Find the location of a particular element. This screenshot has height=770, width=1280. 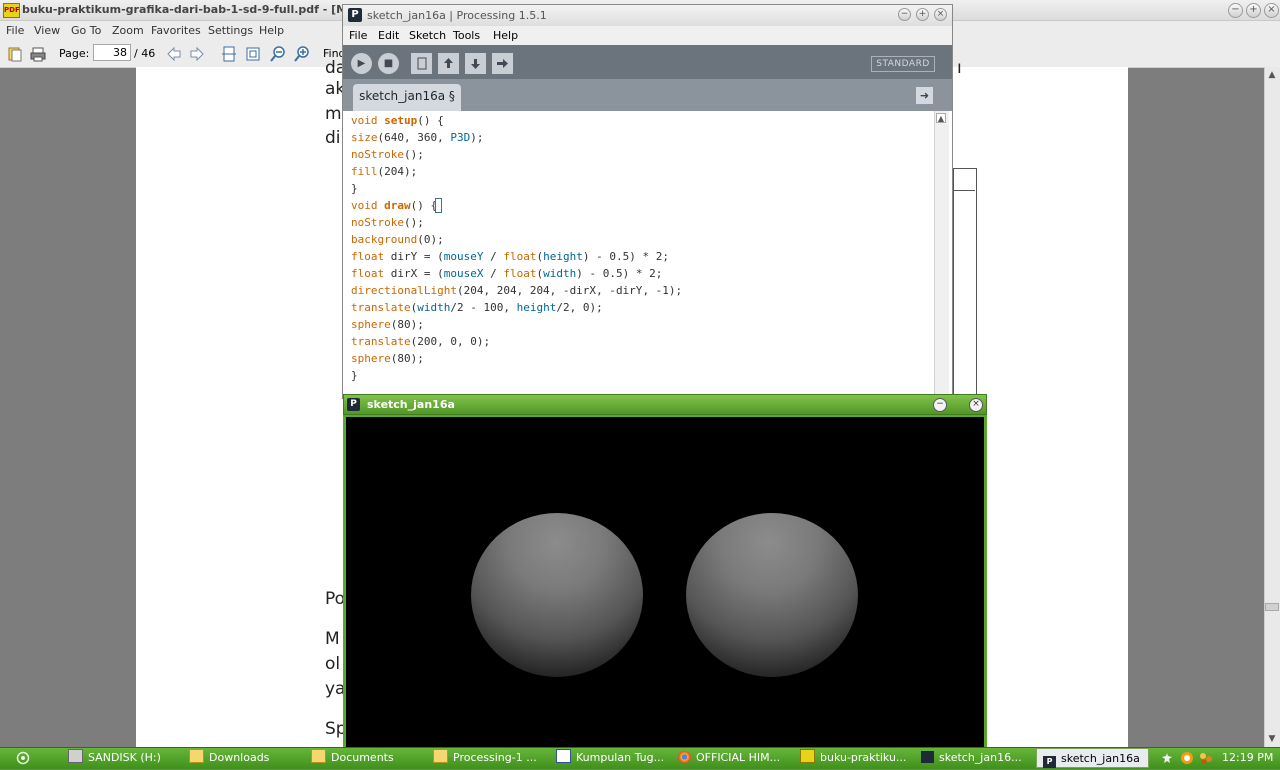

ide-menu-help: Help is located at coordinates (505, 35).